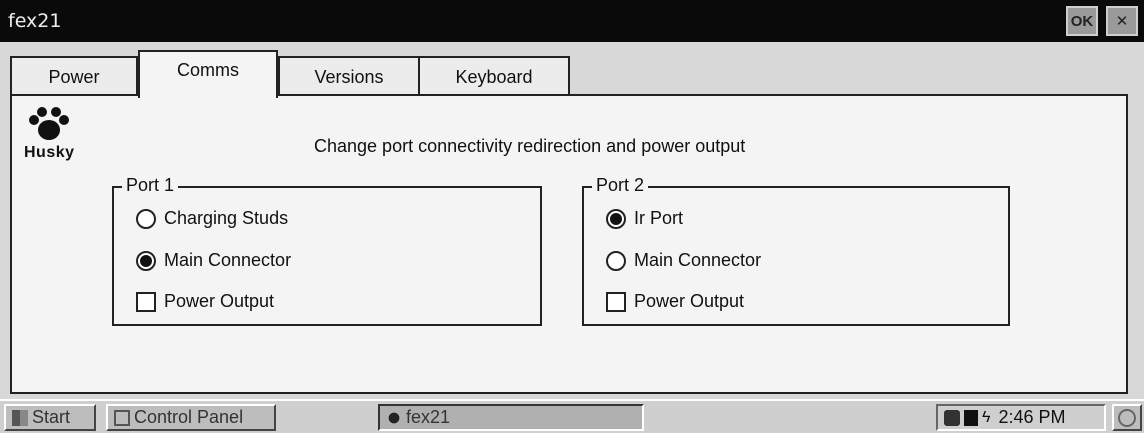 The height and width of the screenshot is (433, 1144). What do you see at coordinates (971, 417) in the screenshot?
I see `battery-icon` at bounding box center [971, 417].